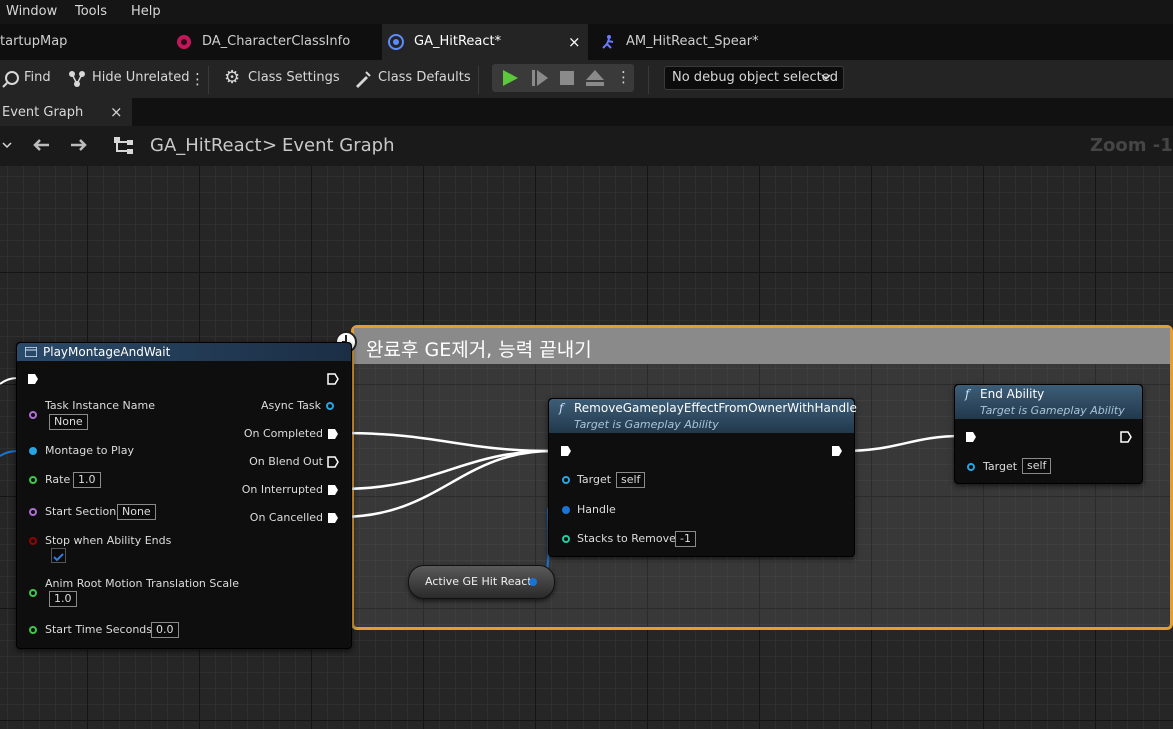  Describe the element at coordinates (608, 42) in the screenshot. I see `anim-montage-icon` at that location.